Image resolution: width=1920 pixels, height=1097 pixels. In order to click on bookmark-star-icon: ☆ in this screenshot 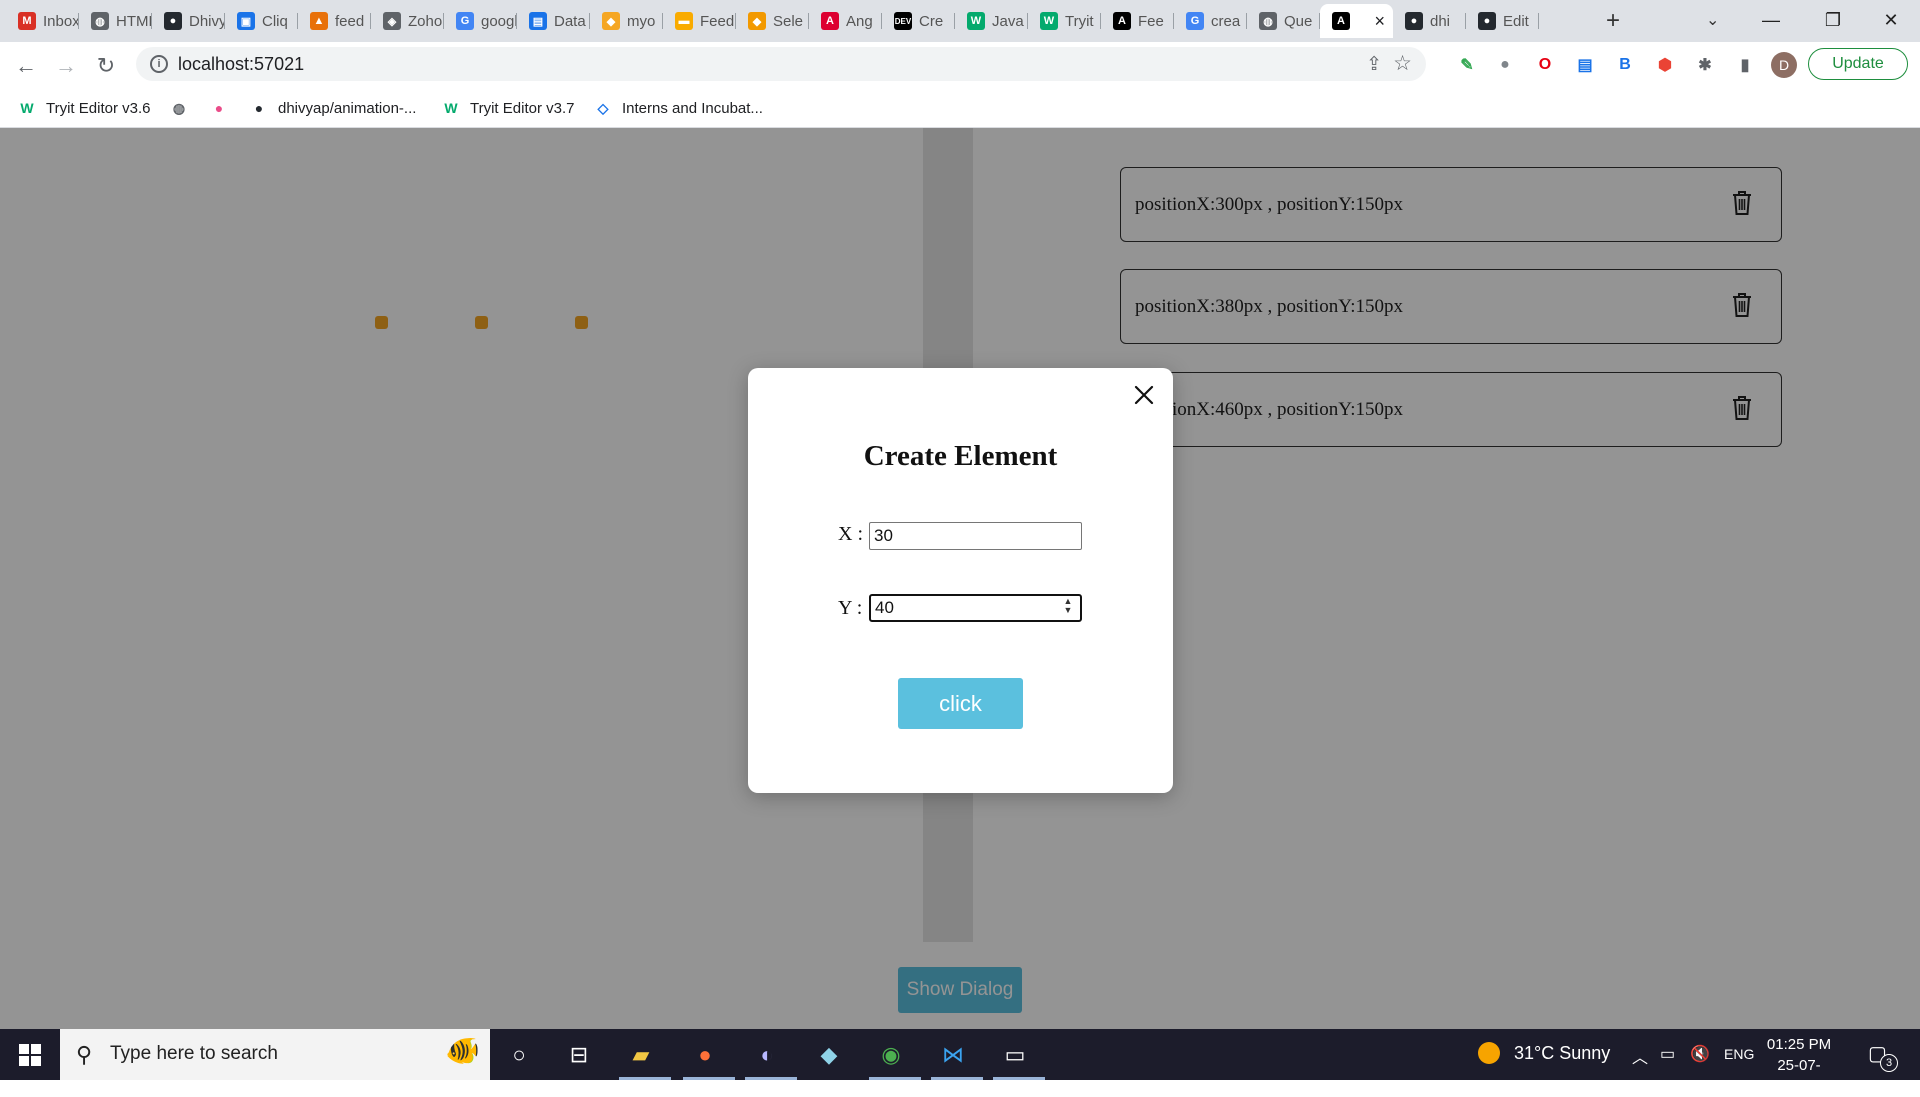, I will do `click(1402, 63)`.